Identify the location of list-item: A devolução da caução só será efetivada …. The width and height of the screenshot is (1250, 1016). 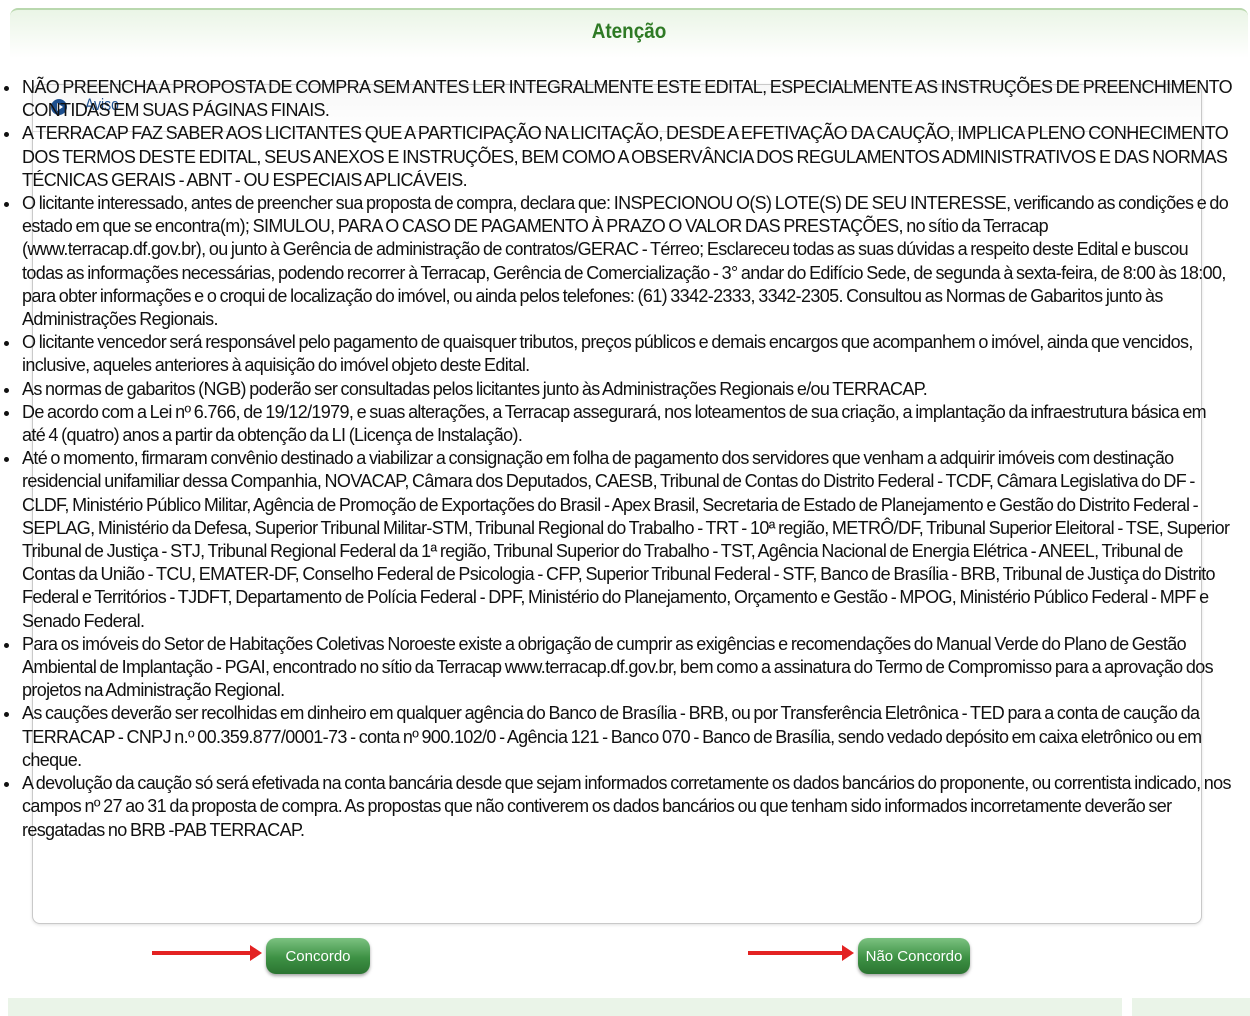
(616, 807).